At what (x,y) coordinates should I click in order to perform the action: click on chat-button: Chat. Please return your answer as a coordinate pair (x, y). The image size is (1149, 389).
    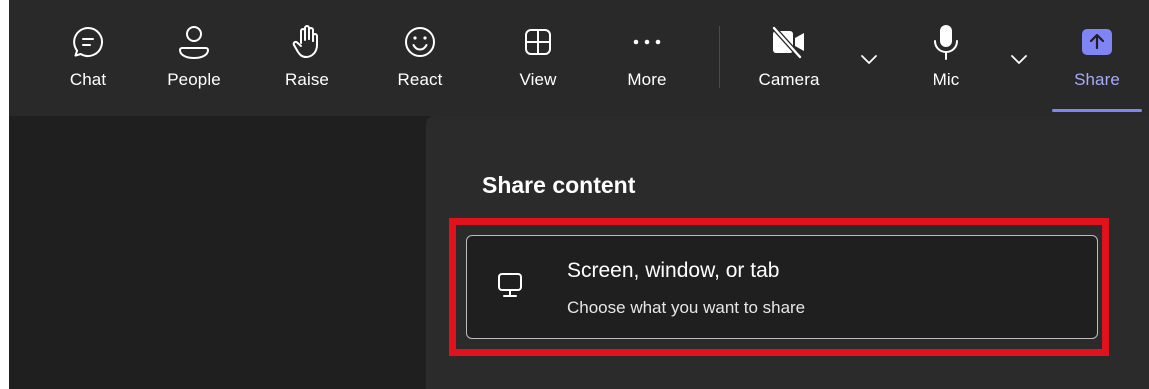
    Looking at the image, I should click on (88, 58).